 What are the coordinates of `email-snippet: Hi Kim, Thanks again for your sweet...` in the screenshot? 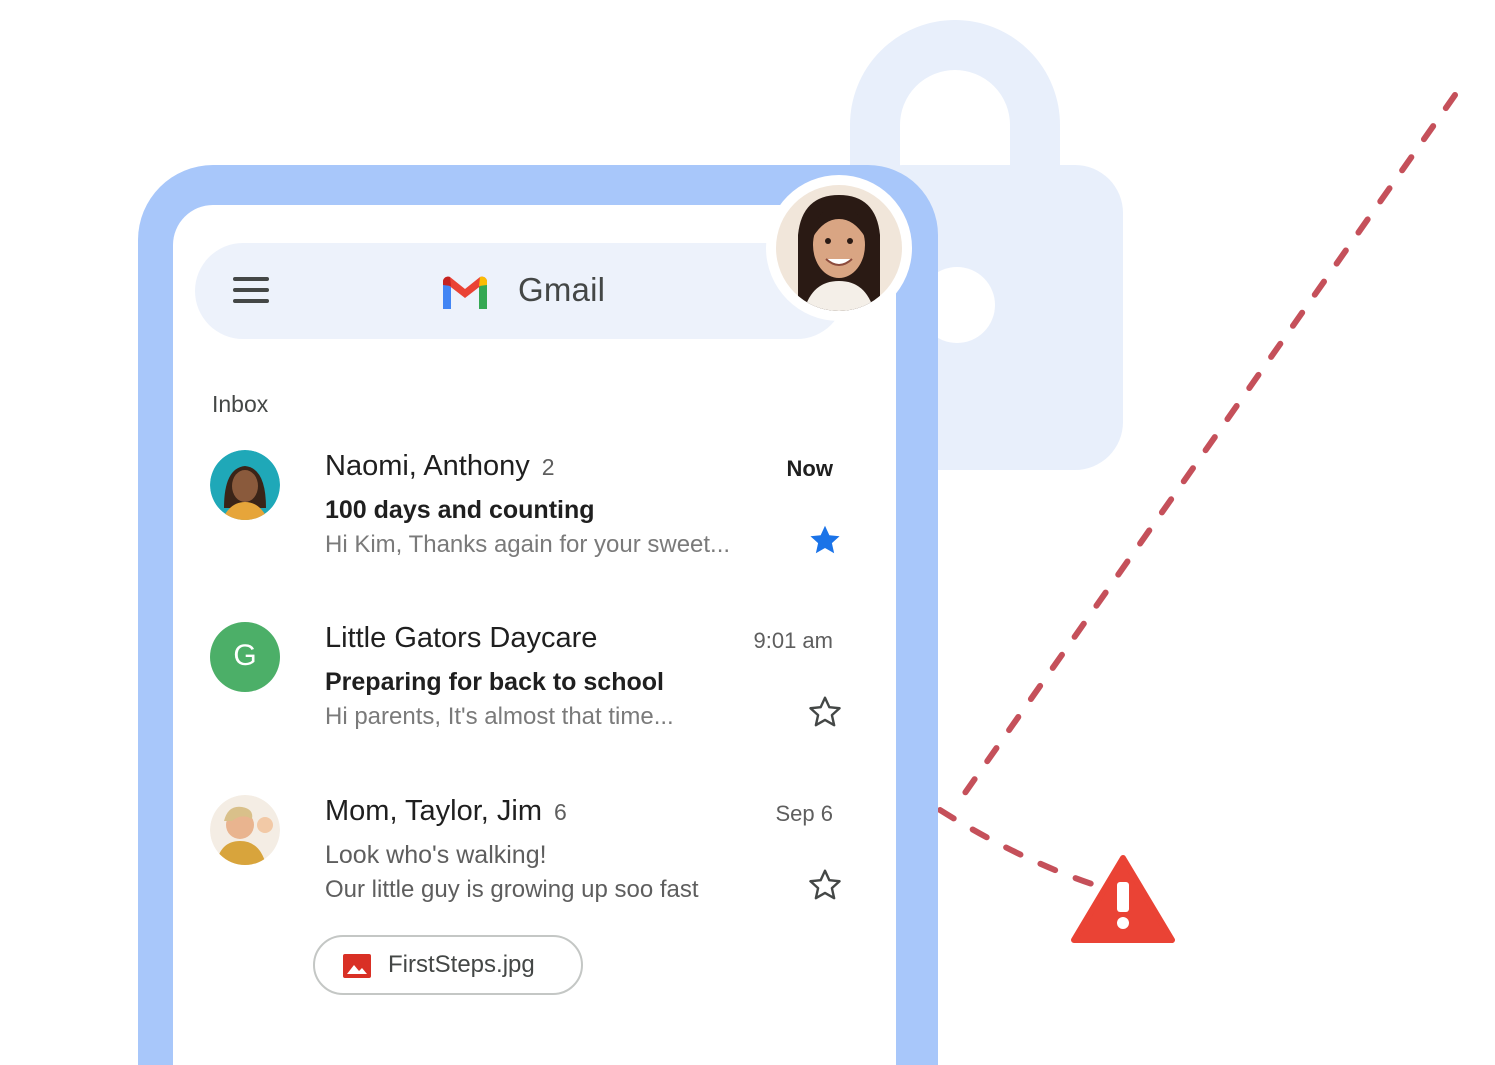 It's located at (528, 544).